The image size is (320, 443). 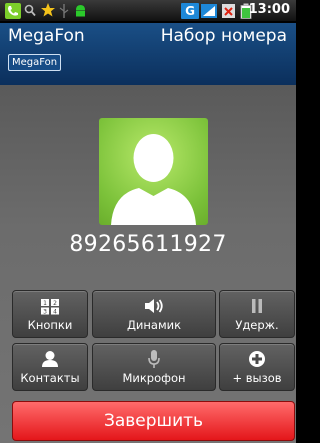 I want to click on android-icon, so click(x=80, y=11).